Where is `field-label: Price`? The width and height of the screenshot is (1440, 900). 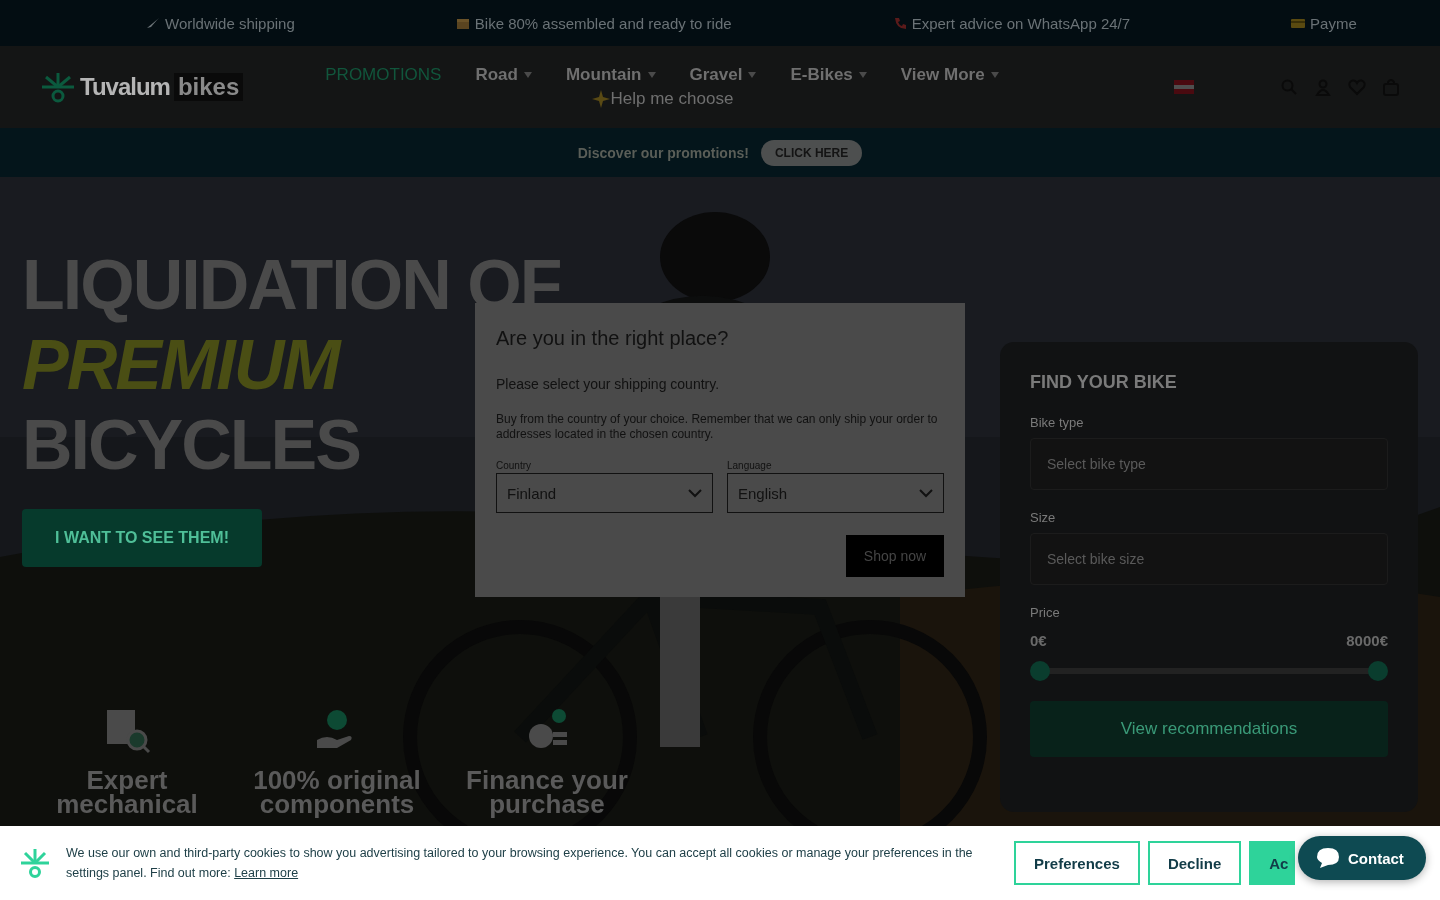
field-label: Price is located at coordinates (1045, 612).